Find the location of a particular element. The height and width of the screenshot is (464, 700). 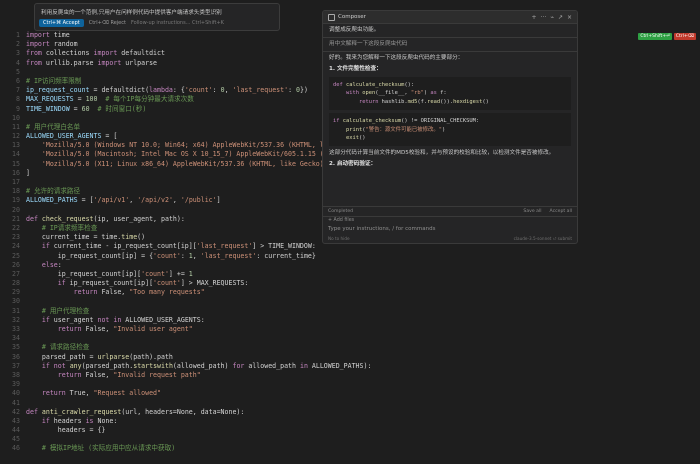

composer-title: Composer is located at coordinates (352, 17).